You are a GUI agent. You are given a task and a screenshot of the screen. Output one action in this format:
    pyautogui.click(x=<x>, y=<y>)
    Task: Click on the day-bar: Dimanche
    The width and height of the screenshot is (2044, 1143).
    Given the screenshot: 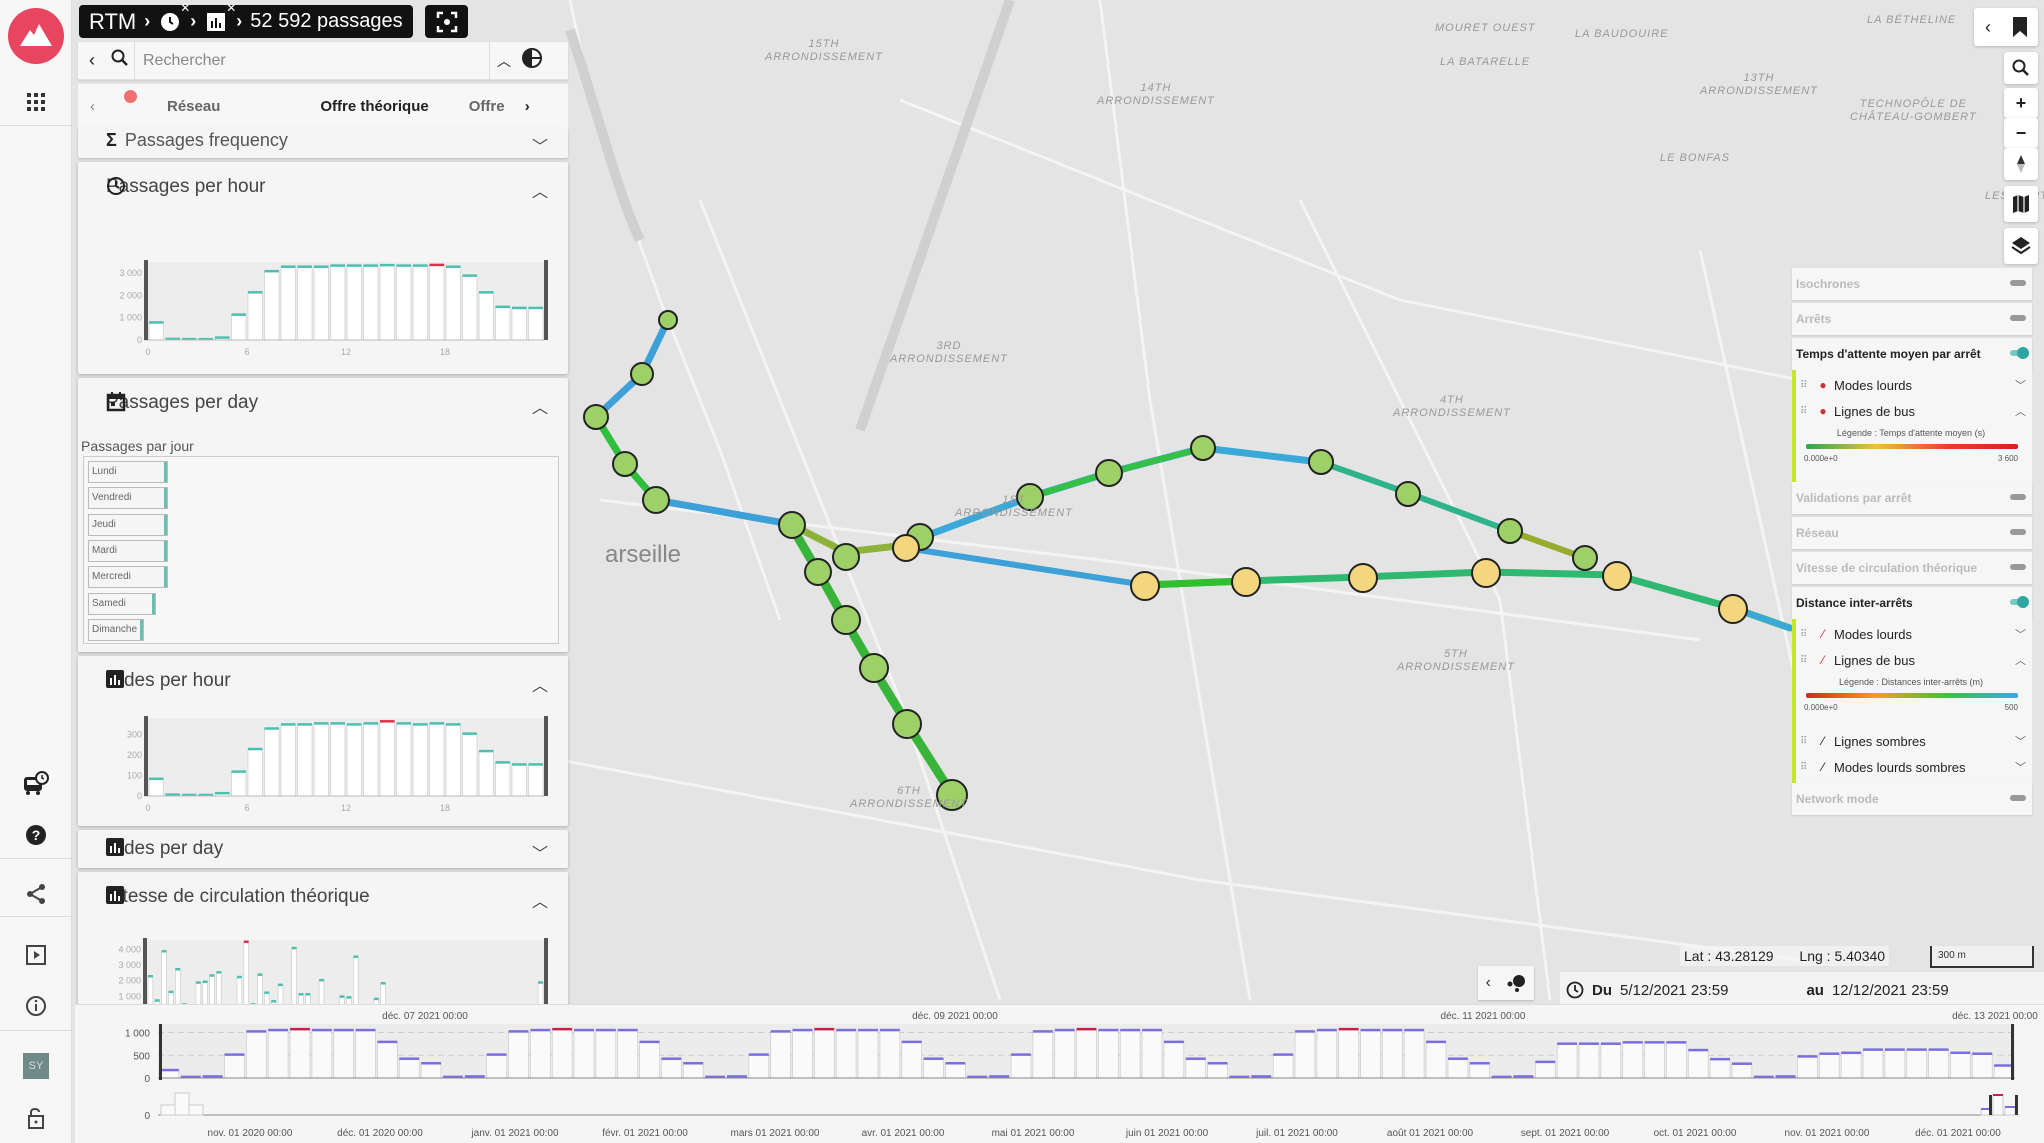 What is the action you would take?
    pyautogui.click(x=116, y=629)
    